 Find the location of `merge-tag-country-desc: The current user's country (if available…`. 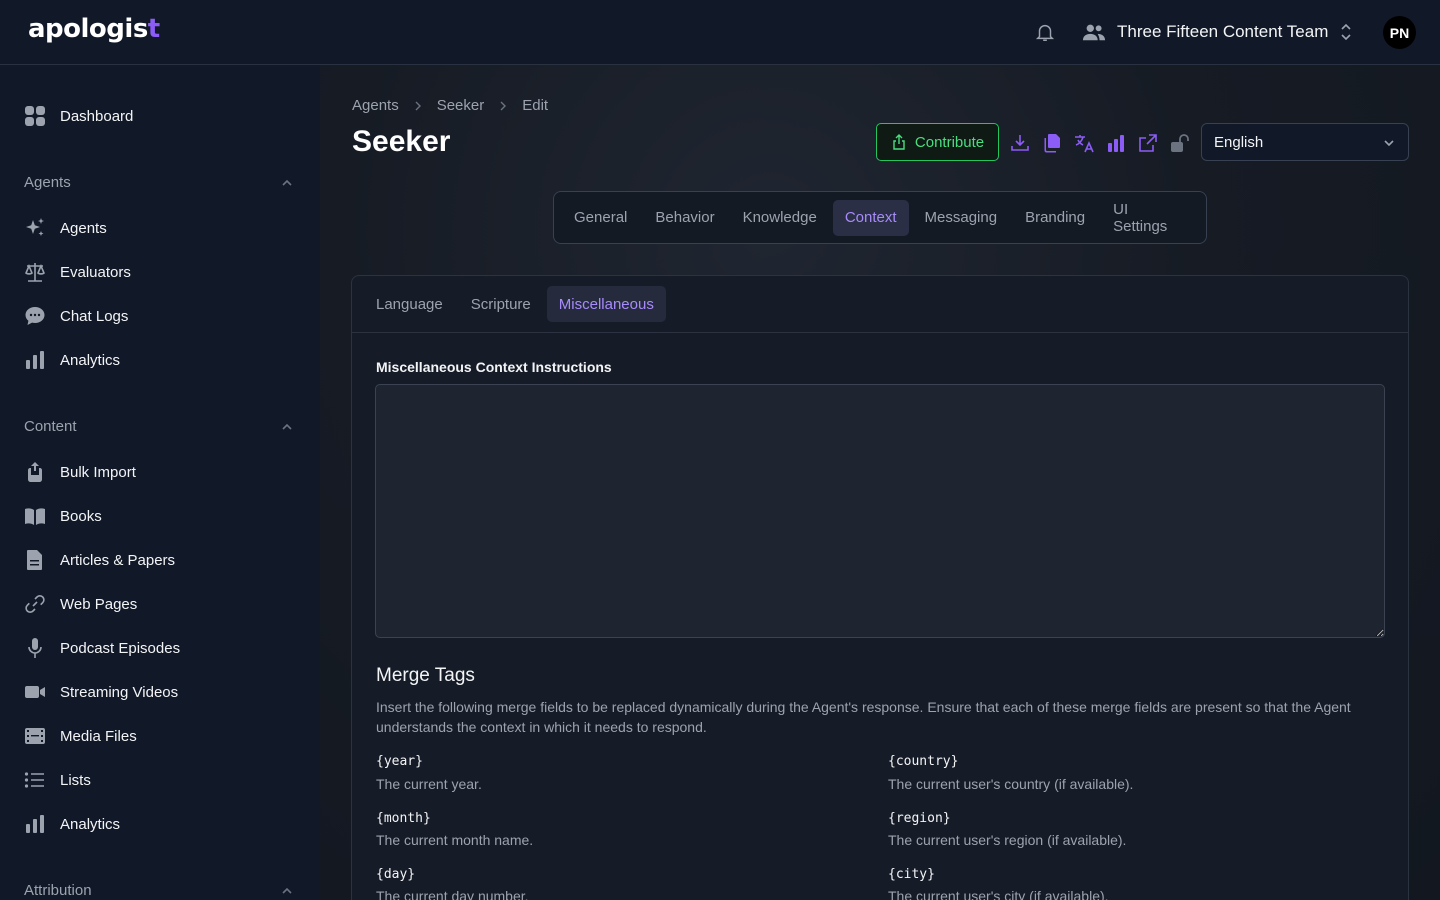

merge-tag-country-desc: The current user's country (if available… is located at coordinates (1011, 784).